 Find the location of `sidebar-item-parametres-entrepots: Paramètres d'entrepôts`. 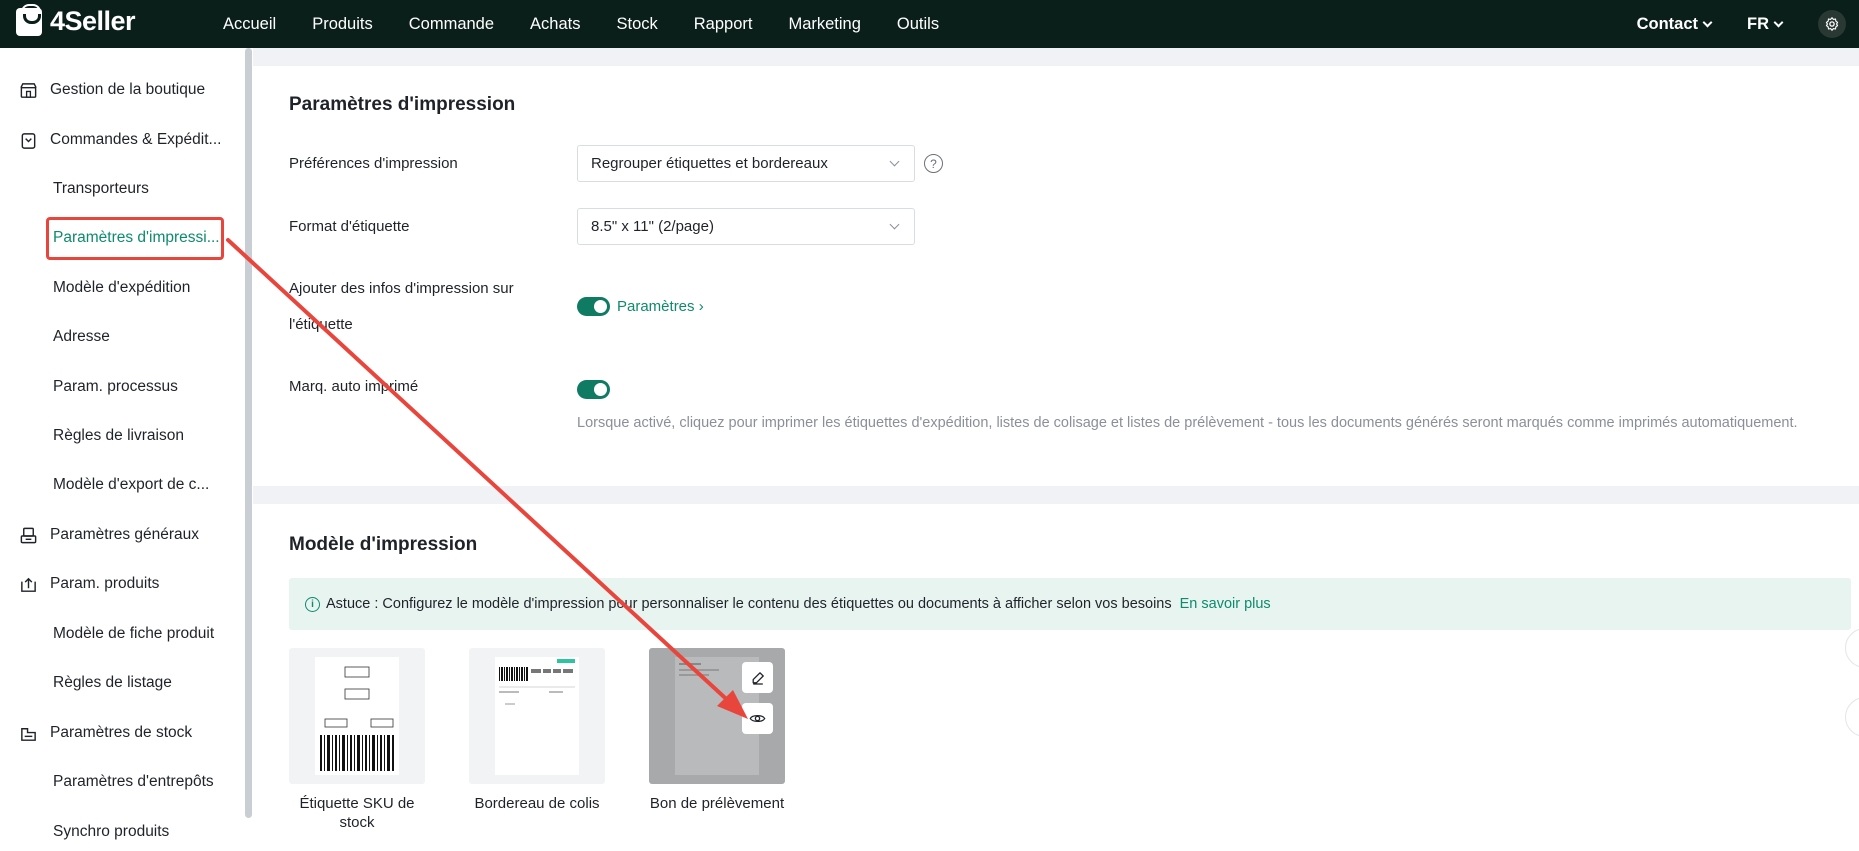

sidebar-item-parametres-entrepots: Paramètres d'entrepôts is located at coordinates (122, 782).